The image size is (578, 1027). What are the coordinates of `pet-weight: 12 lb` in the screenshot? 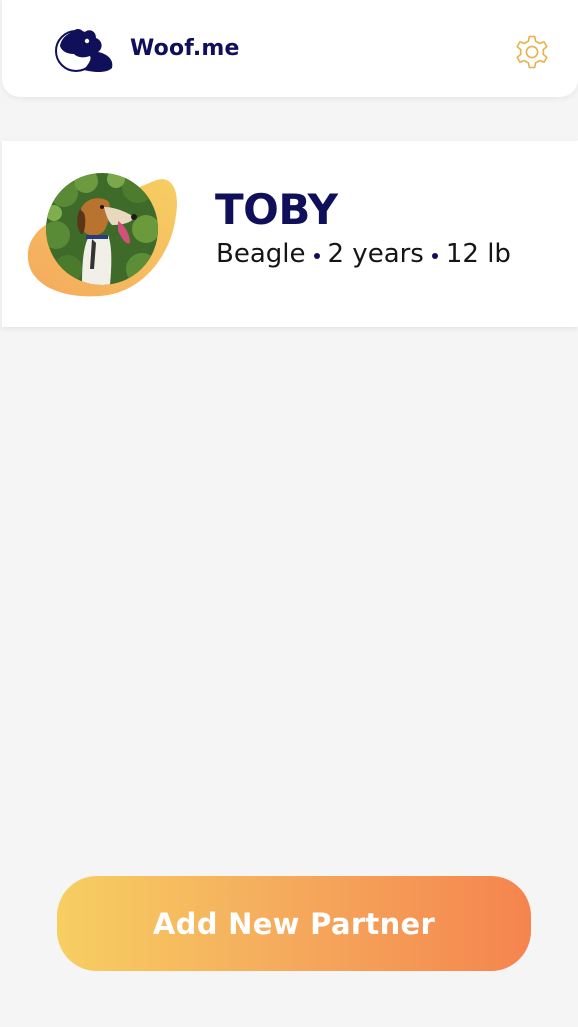 It's located at (478, 254).